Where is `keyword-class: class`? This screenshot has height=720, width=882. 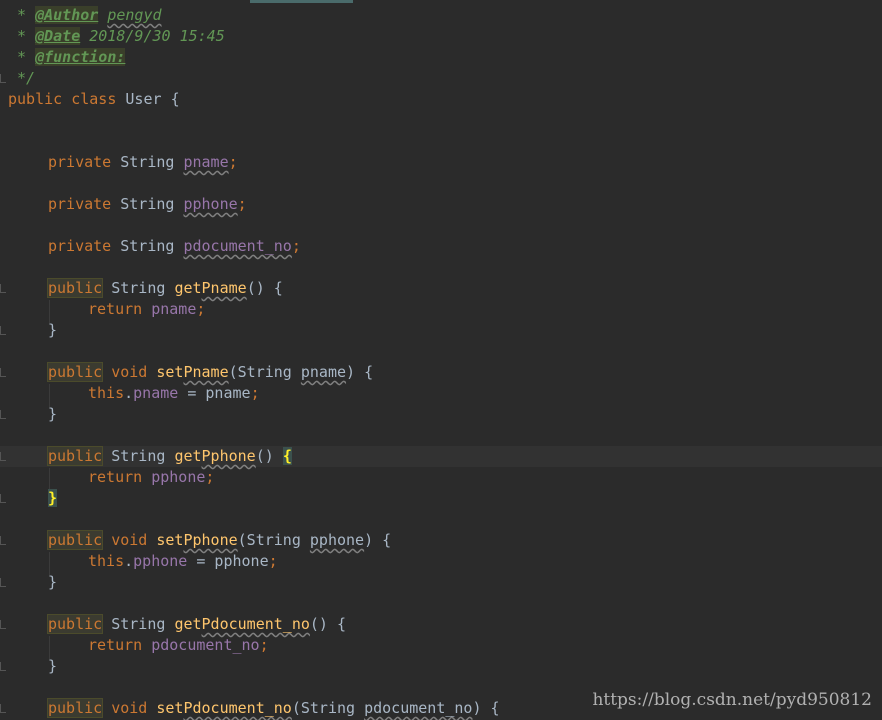 keyword-class: class is located at coordinates (94, 99).